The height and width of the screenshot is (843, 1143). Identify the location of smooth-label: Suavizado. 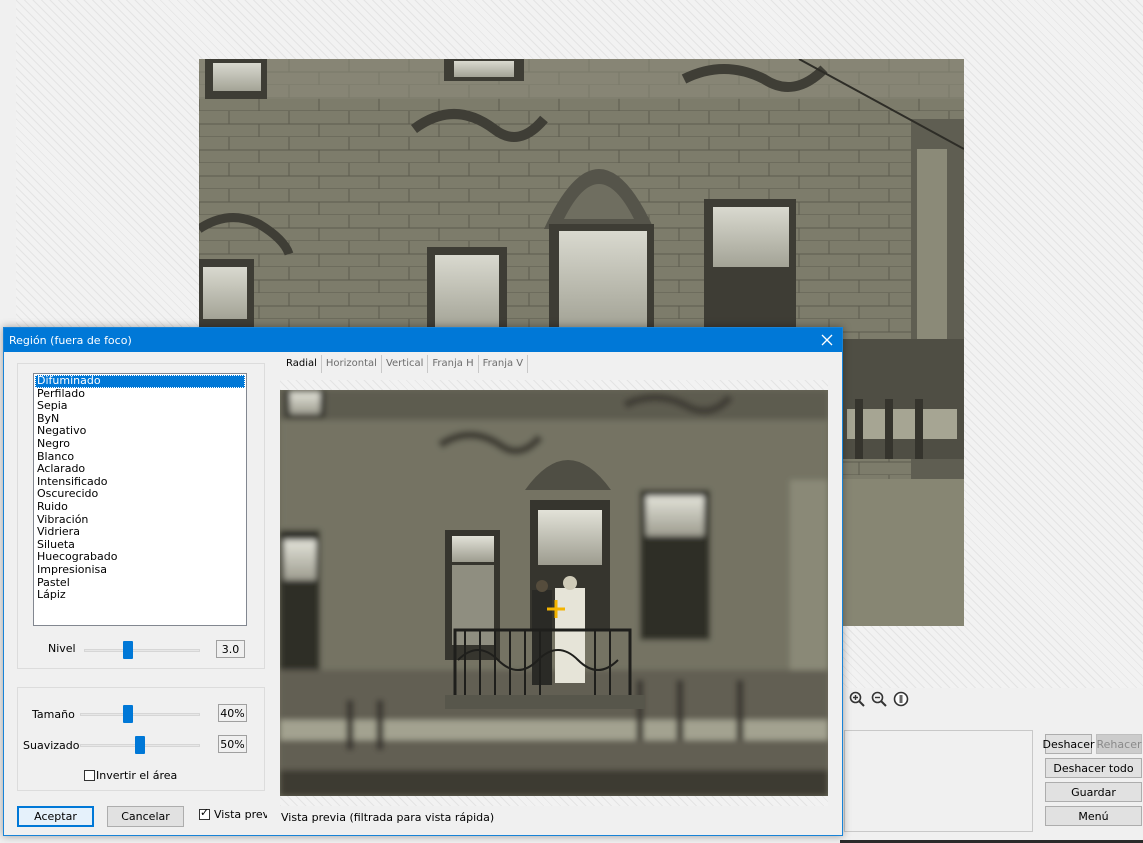
(51, 745).